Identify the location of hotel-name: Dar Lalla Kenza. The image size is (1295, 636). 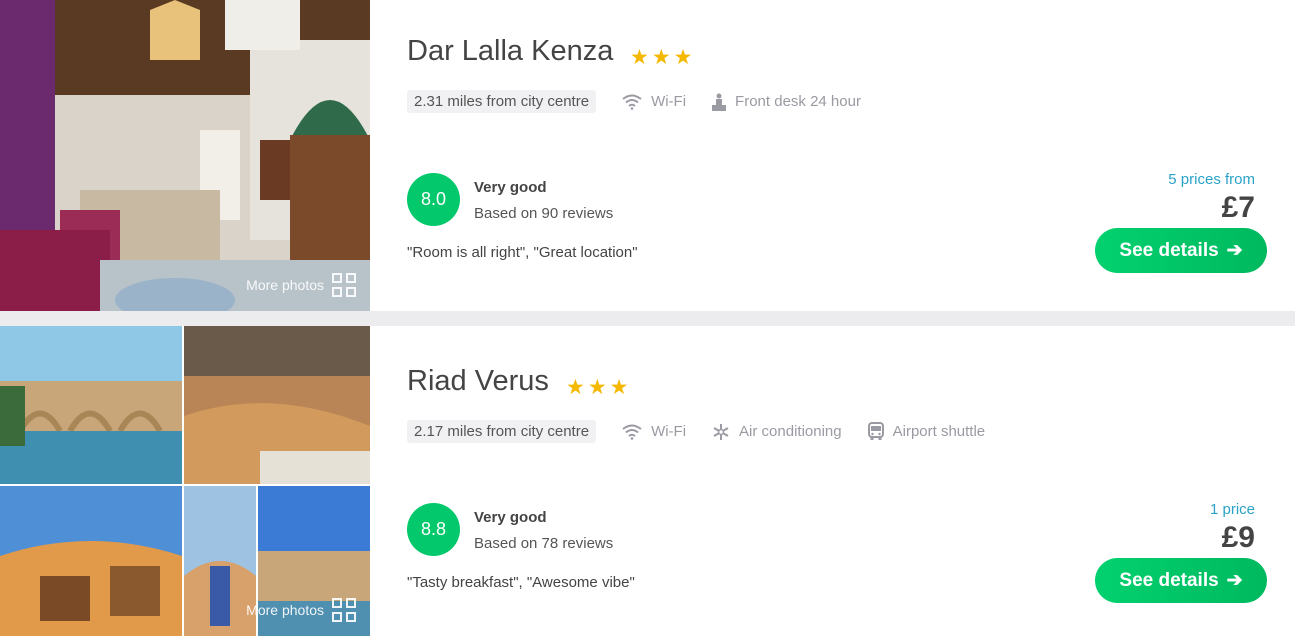
(510, 51).